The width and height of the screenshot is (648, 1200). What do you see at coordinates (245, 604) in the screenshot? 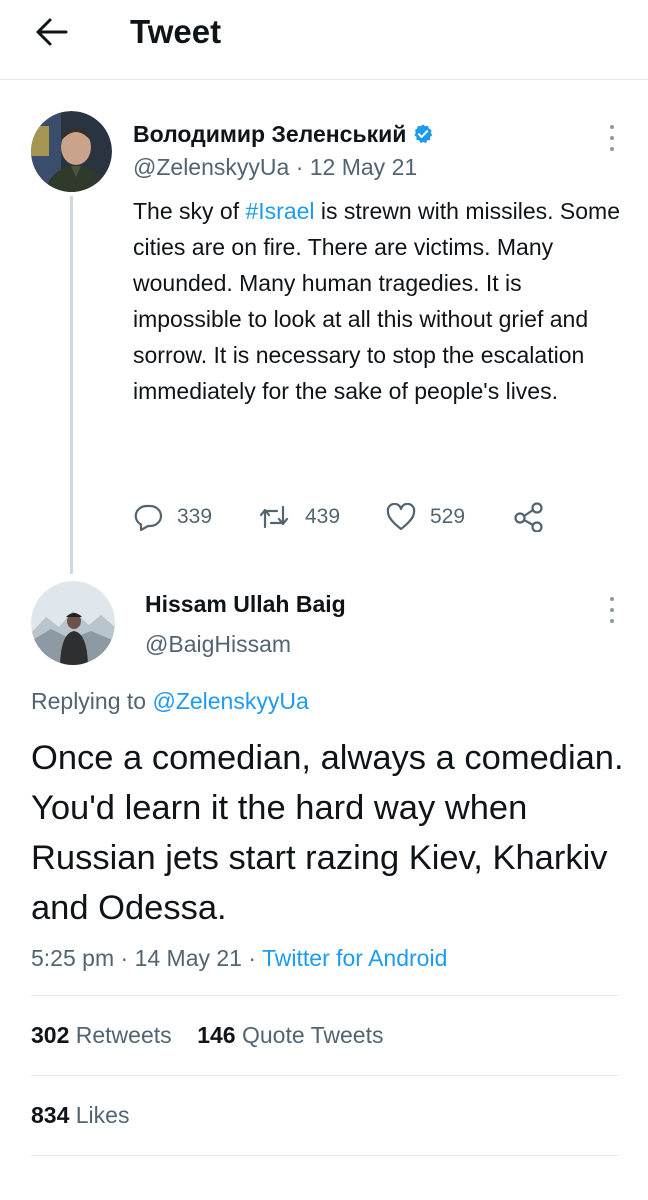
I see `author-name: Hissam Ullah Baig` at bounding box center [245, 604].